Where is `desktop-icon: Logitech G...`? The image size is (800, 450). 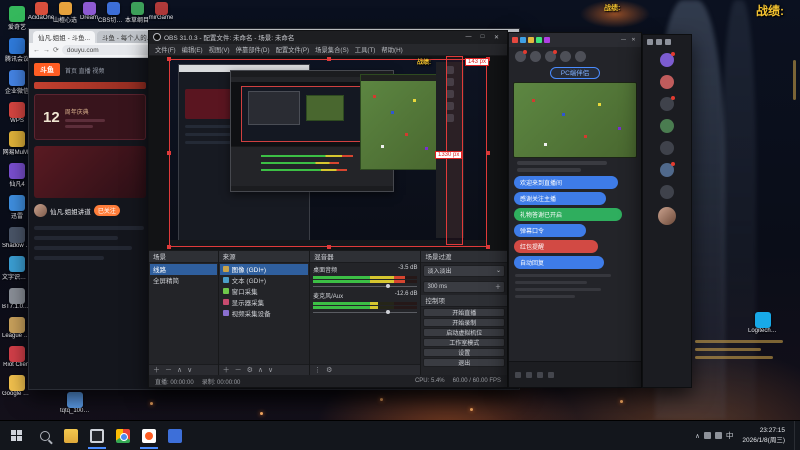
desktop-icon: Logitech G... is located at coordinates (763, 323).